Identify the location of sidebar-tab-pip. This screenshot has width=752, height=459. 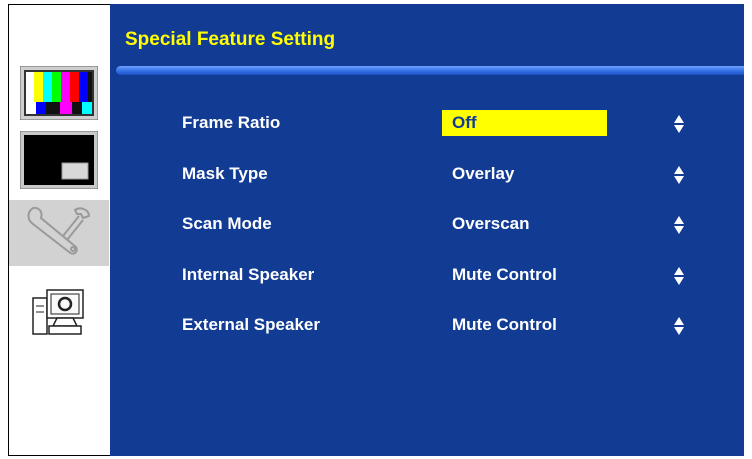
(59, 160).